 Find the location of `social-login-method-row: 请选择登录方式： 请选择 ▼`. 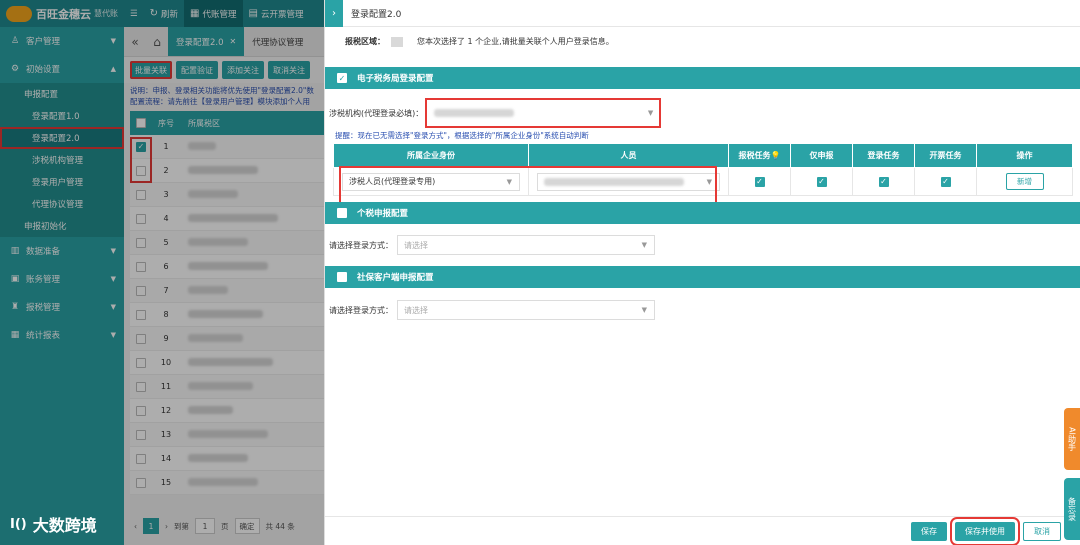

social-login-method-row: 请选择登录方式： 请选择 ▼ is located at coordinates (492, 310).